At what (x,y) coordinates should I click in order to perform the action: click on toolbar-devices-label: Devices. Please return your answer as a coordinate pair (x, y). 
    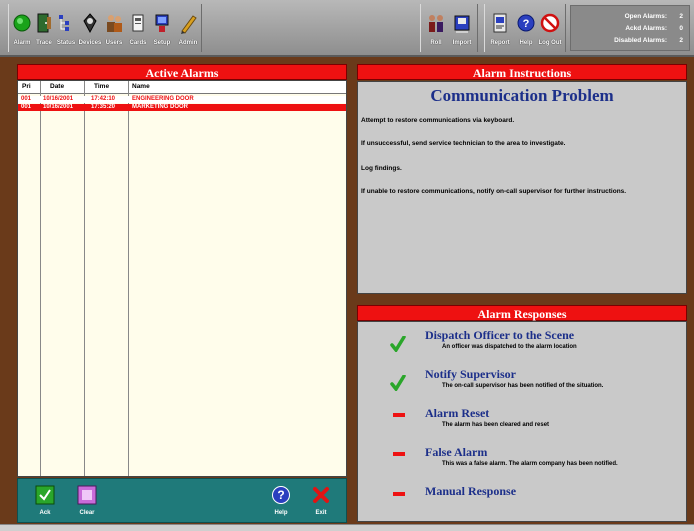
    Looking at the image, I should click on (90, 43).